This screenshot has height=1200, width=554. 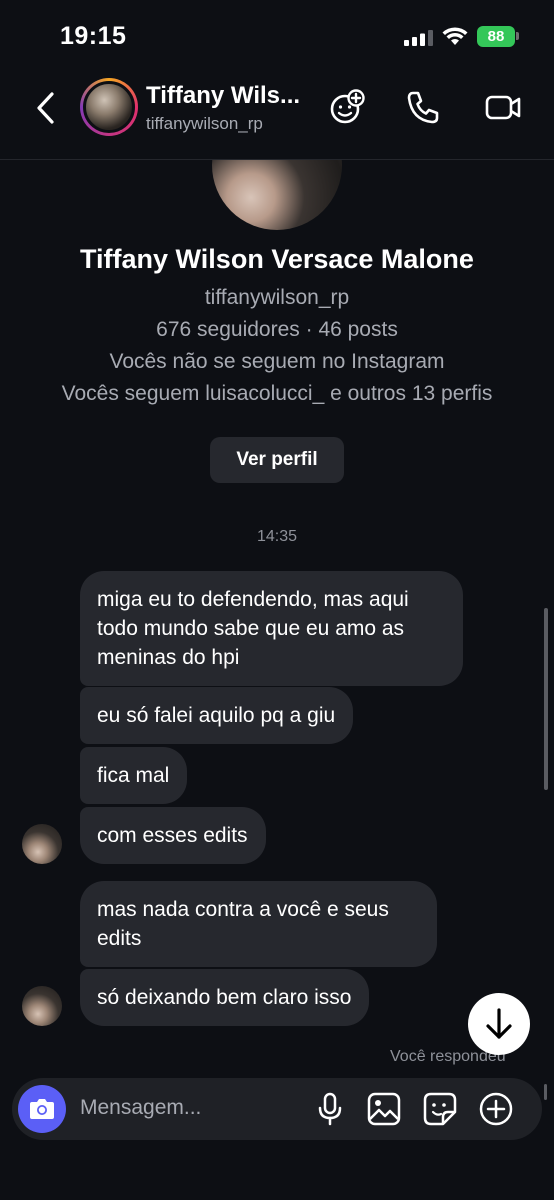 What do you see at coordinates (277, 36) in the screenshot?
I see `status-bar: 19:15 88` at bounding box center [277, 36].